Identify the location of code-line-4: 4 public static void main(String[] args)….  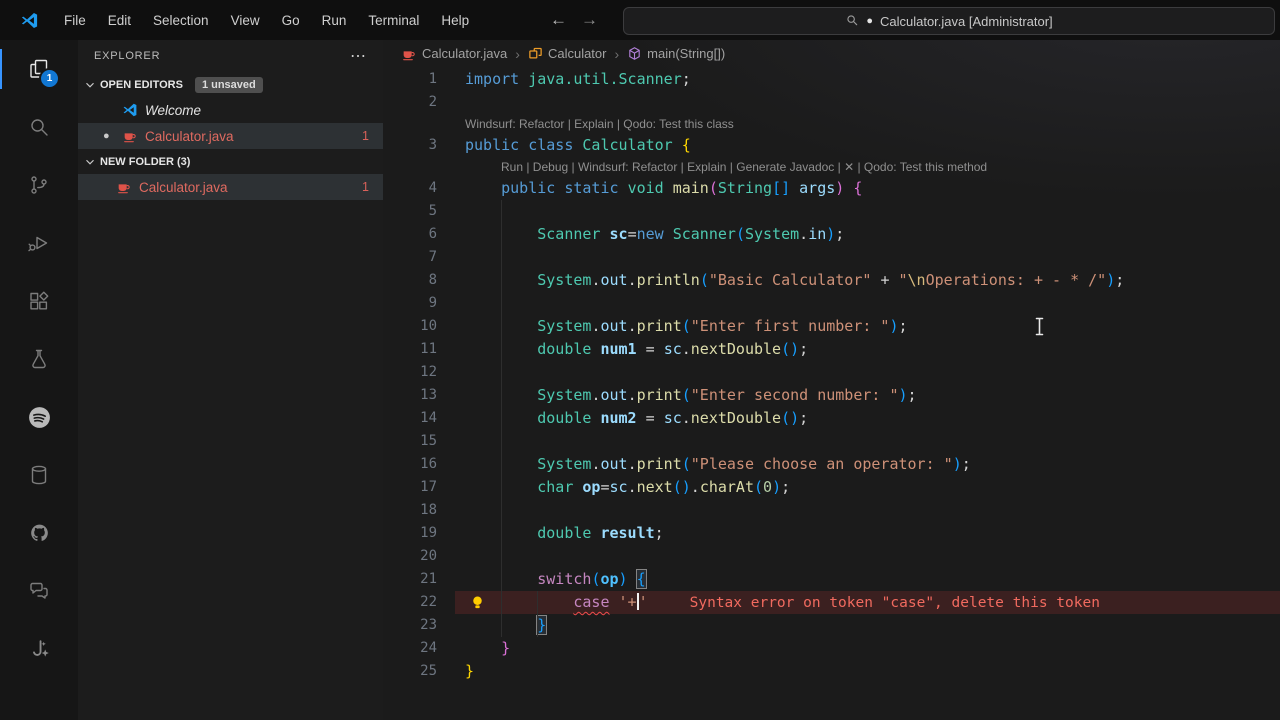
(831, 188).